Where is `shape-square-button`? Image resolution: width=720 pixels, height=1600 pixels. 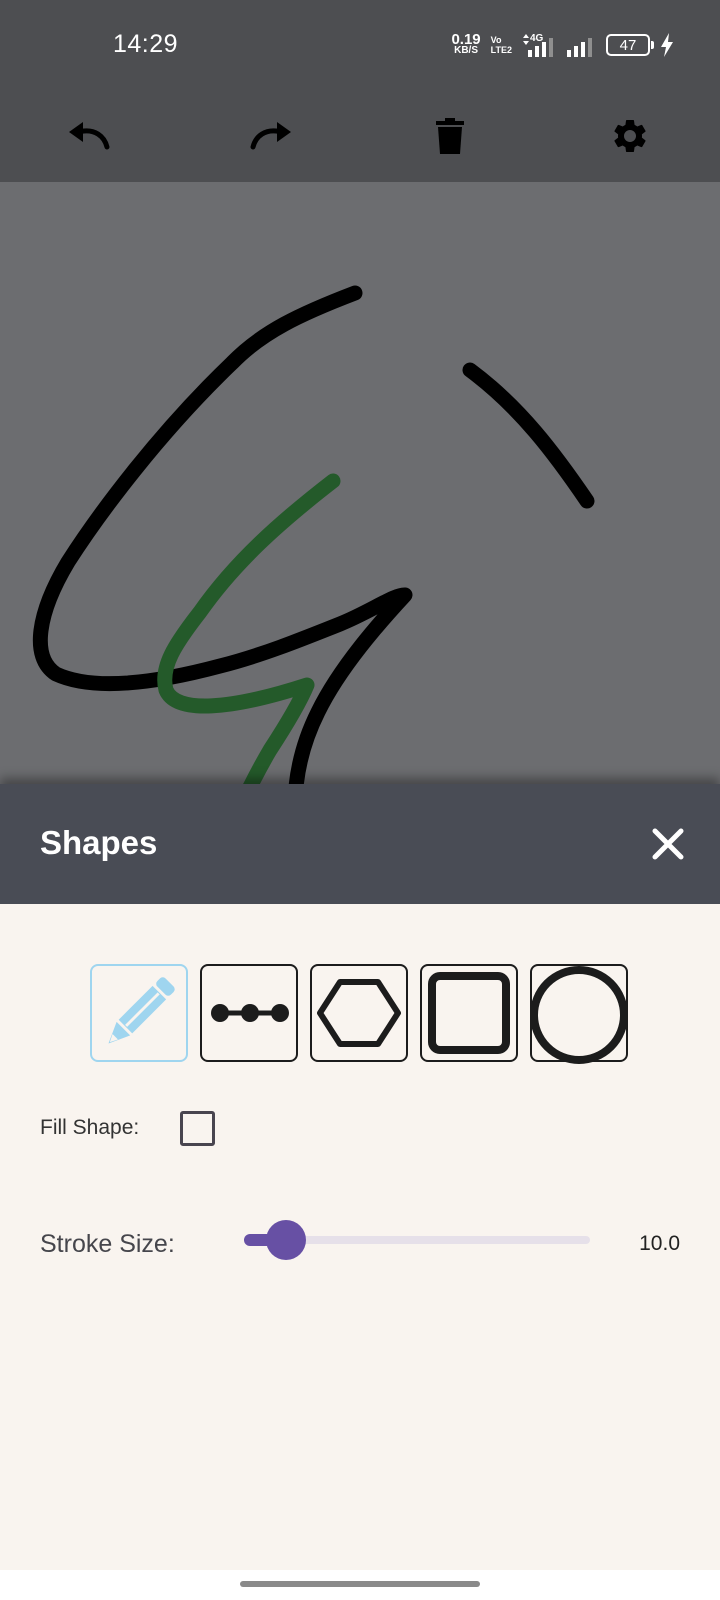
shape-square-button is located at coordinates (469, 1013).